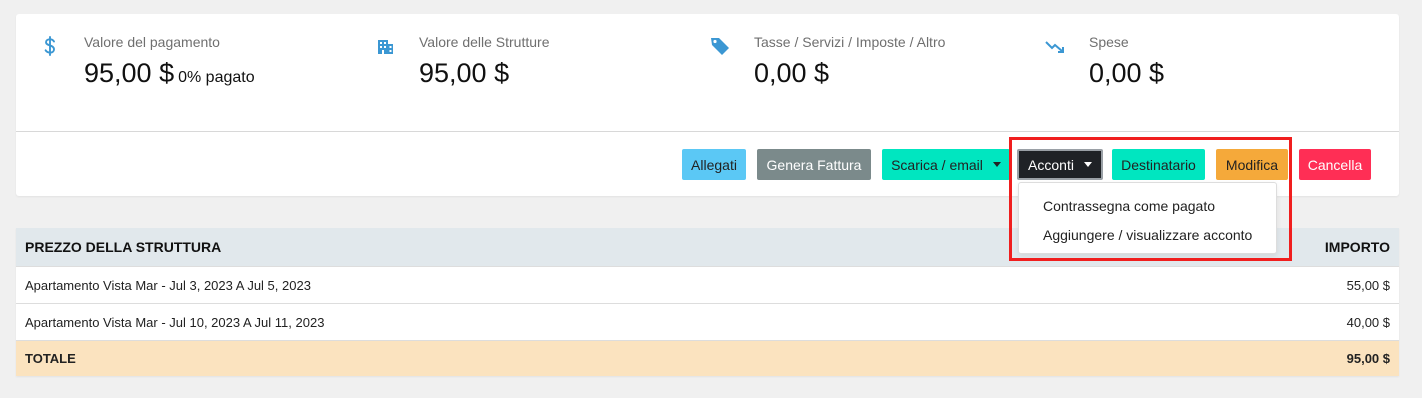 Image resolution: width=1422 pixels, height=398 pixels. Describe the element at coordinates (216, 77) in the screenshot. I see `paid-percentage: 0% pagato` at that location.